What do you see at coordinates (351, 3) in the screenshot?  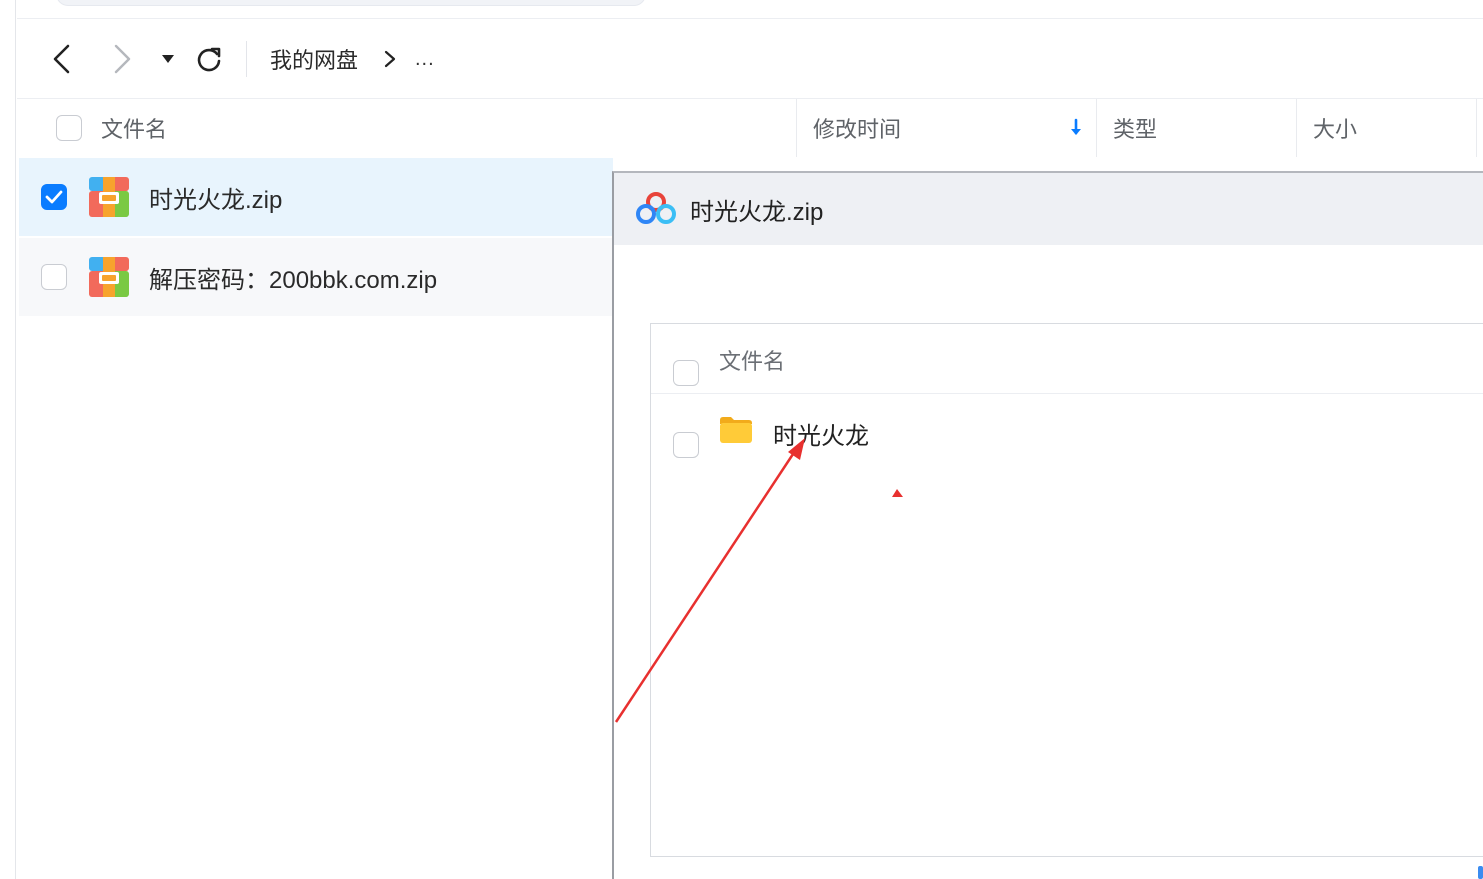 I see `search-bar` at bounding box center [351, 3].